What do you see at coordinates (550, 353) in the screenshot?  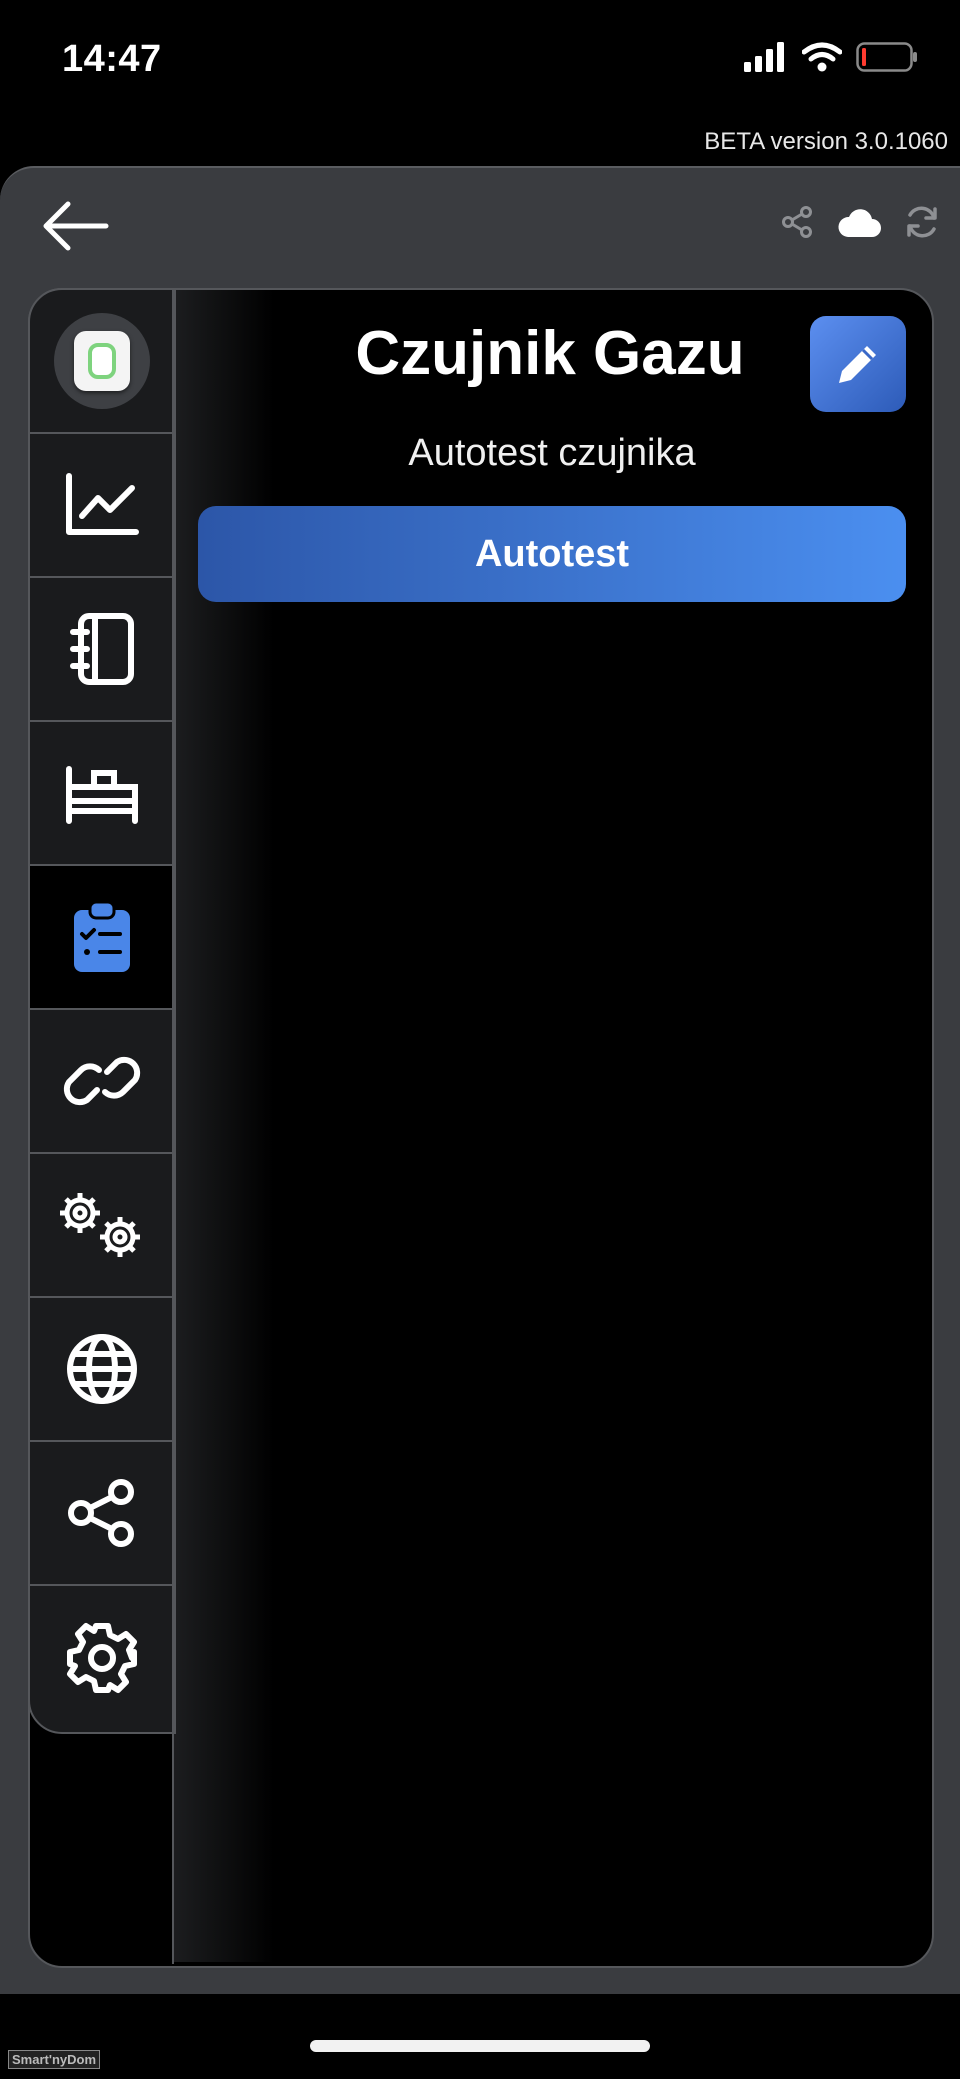 I see `device-title: Czujnik Gazu` at bounding box center [550, 353].